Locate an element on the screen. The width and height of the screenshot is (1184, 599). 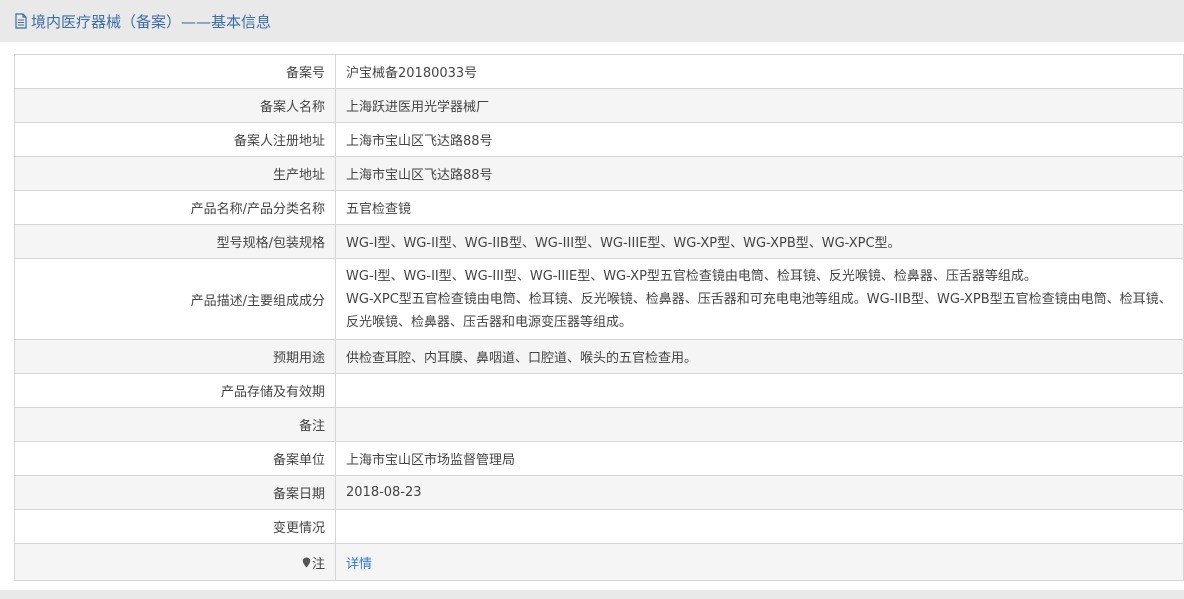
row-label: 备案日期 is located at coordinates (175, 492).